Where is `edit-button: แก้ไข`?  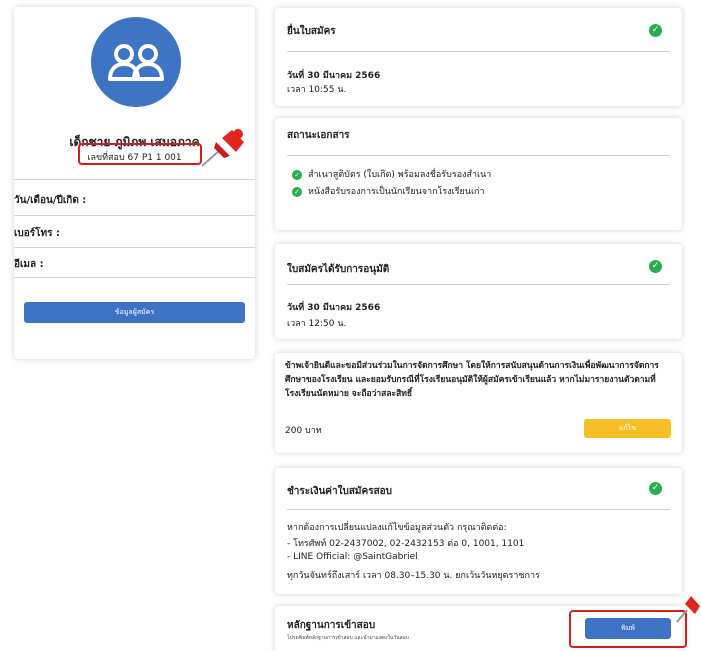 edit-button: แก้ไข is located at coordinates (627, 428).